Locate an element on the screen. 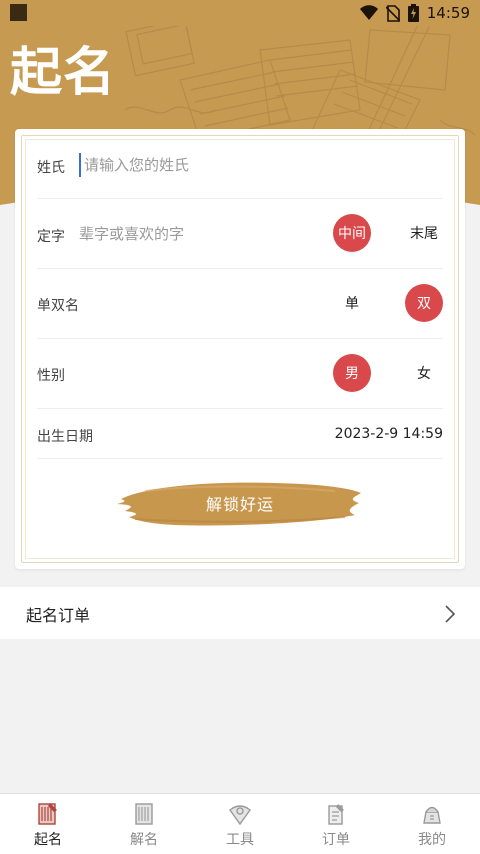 The width and height of the screenshot is (480, 854). surname-row: 姓氏 is located at coordinates (240, 164).